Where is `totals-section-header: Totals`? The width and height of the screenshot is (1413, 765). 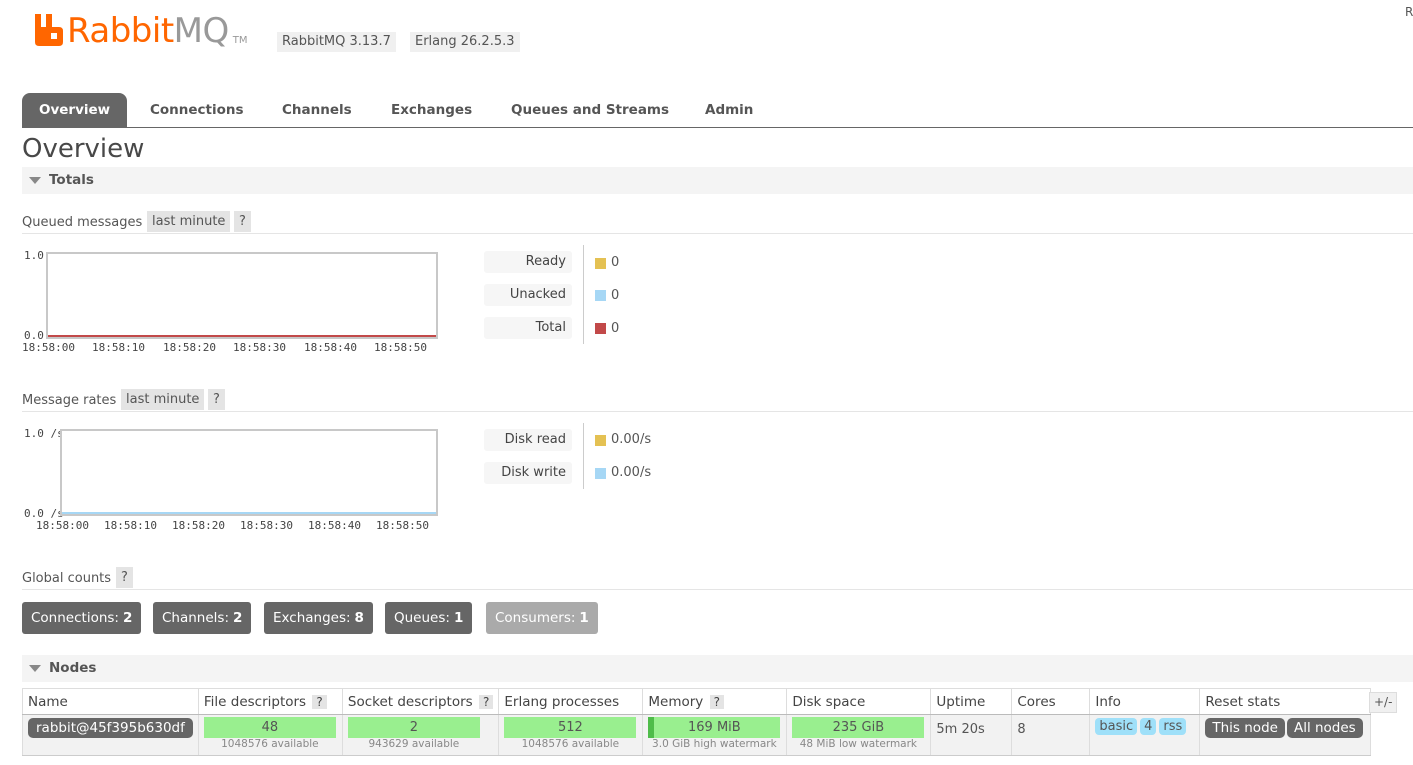
totals-section-header: Totals is located at coordinates (717, 180).